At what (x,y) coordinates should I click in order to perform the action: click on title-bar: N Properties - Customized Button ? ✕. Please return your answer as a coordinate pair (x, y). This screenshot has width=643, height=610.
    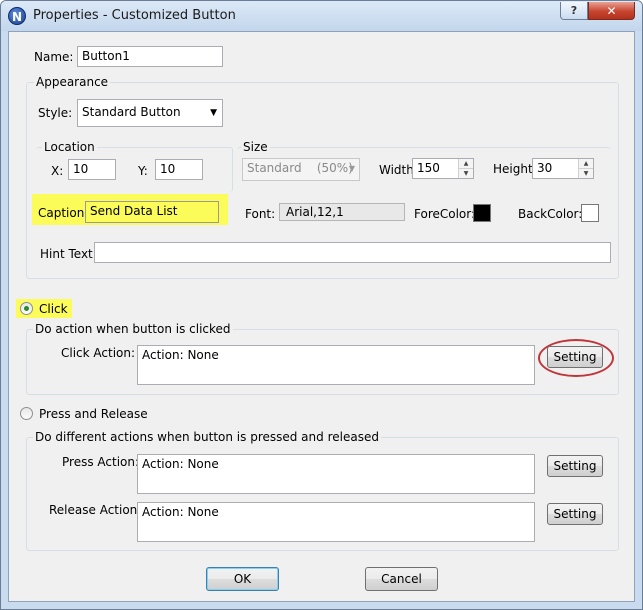
    Looking at the image, I should click on (321, 16).